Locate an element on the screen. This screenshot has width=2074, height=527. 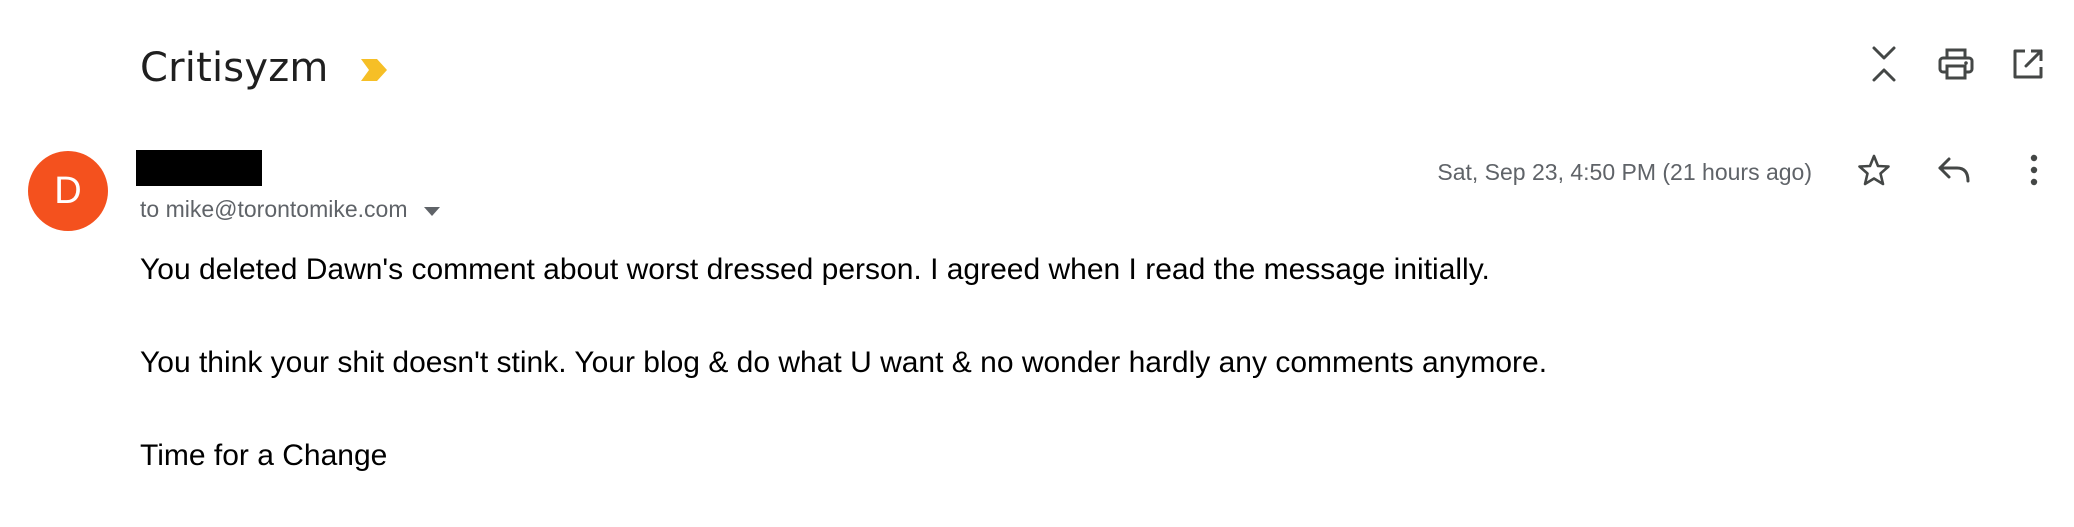
reply-button is located at coordinates (1954, 172).